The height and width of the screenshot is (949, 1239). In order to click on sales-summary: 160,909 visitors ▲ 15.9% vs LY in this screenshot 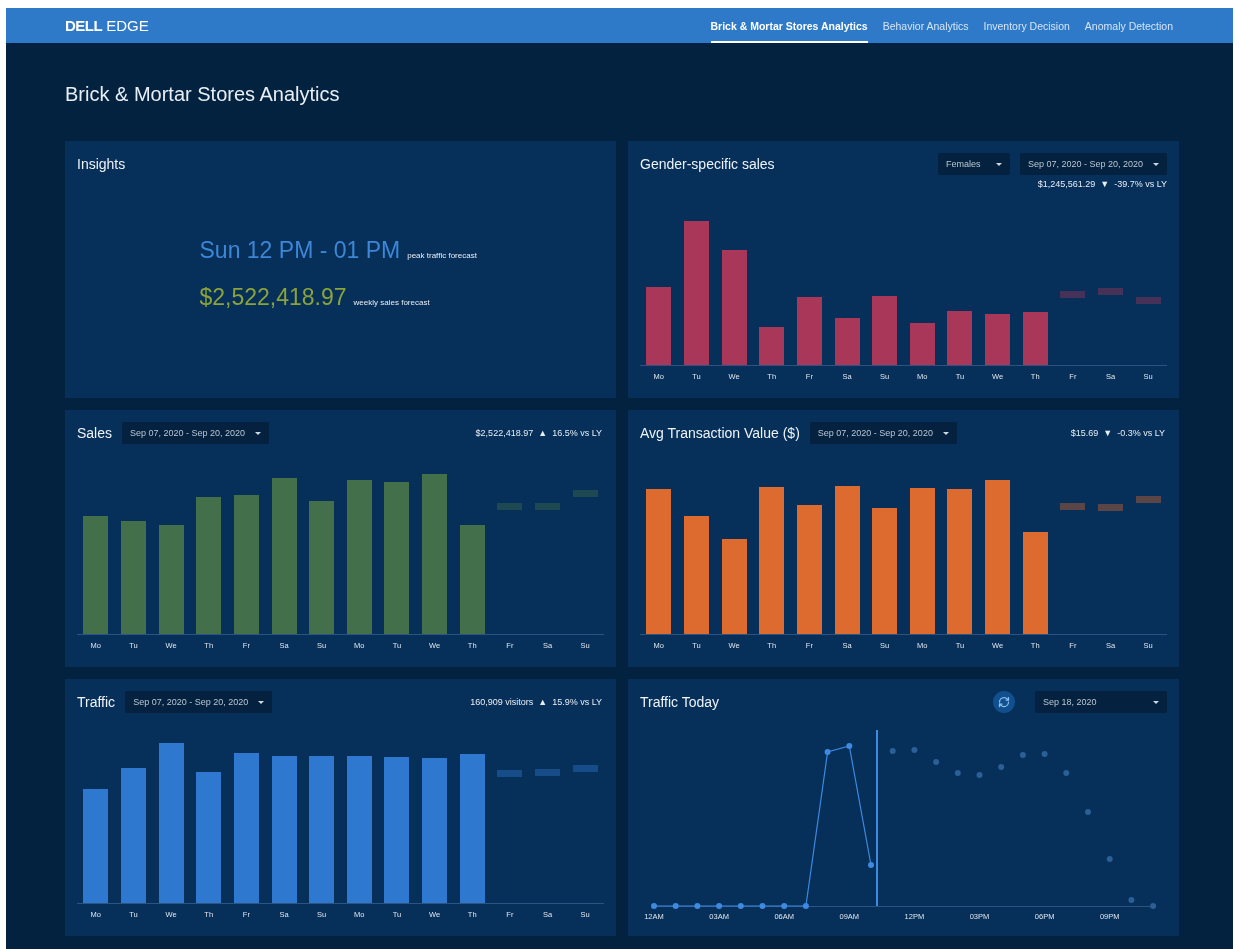, I will do `click(536, 702)`.